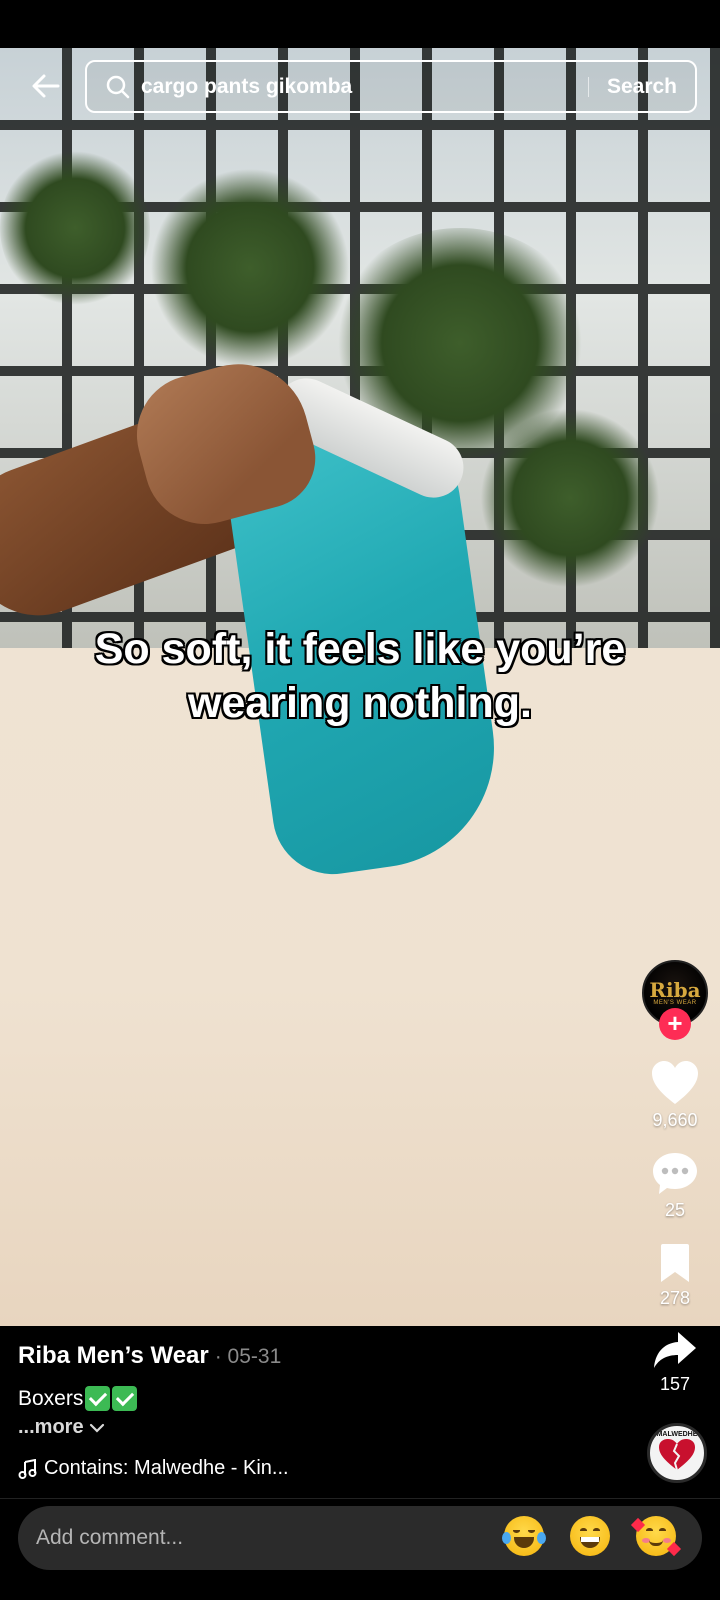 Image resolution: width=720 pixels, height=1600 pixels. I want to click on post-description: Boxers, so click(78, 1398).